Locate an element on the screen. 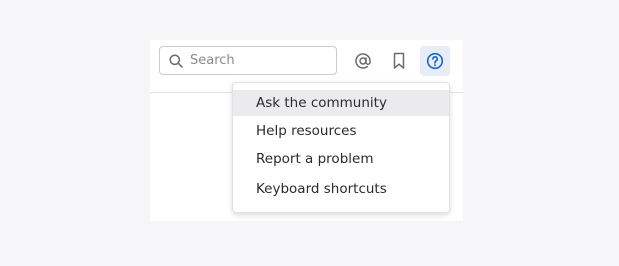 This screenshot has width=619, height=266. mentions-button is located at coordinates (363, 61).